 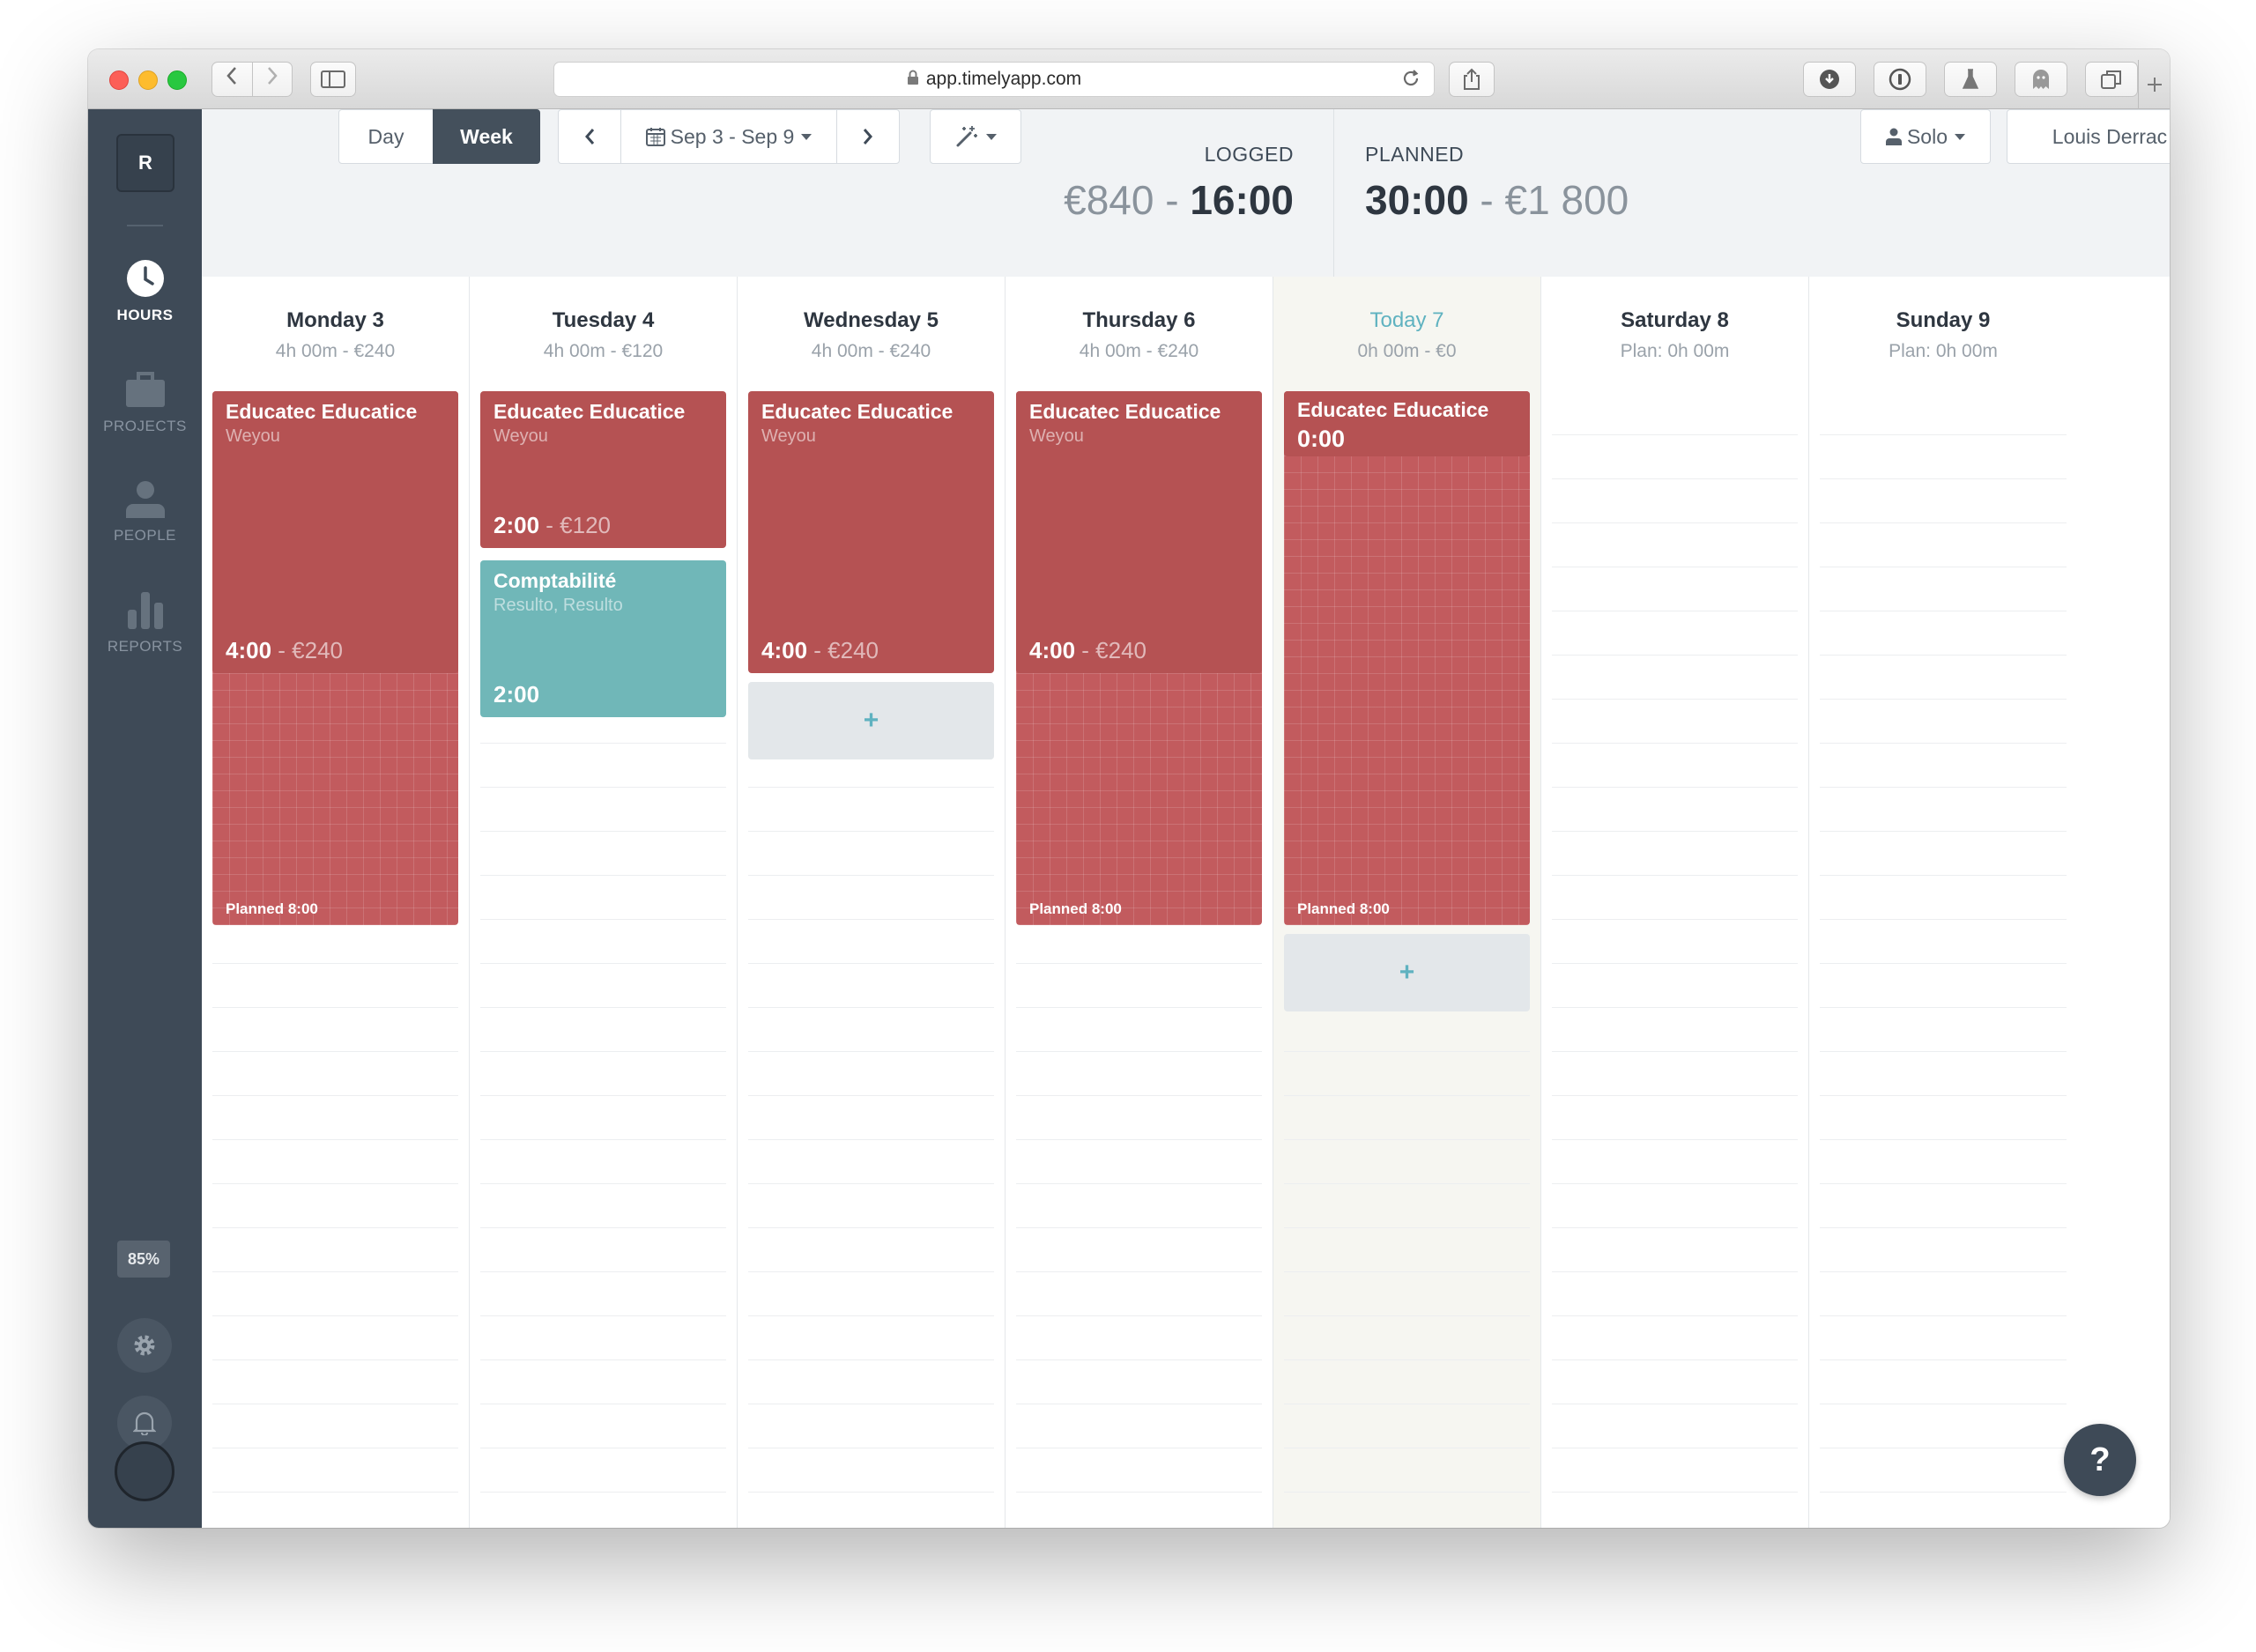 What do you see at coordinates (145, 818) in the screenshot?
I see `app-sidebar: R HOURS PROJECTS PEOPLE REPORTS 85%` at bounding box center [145, 818].